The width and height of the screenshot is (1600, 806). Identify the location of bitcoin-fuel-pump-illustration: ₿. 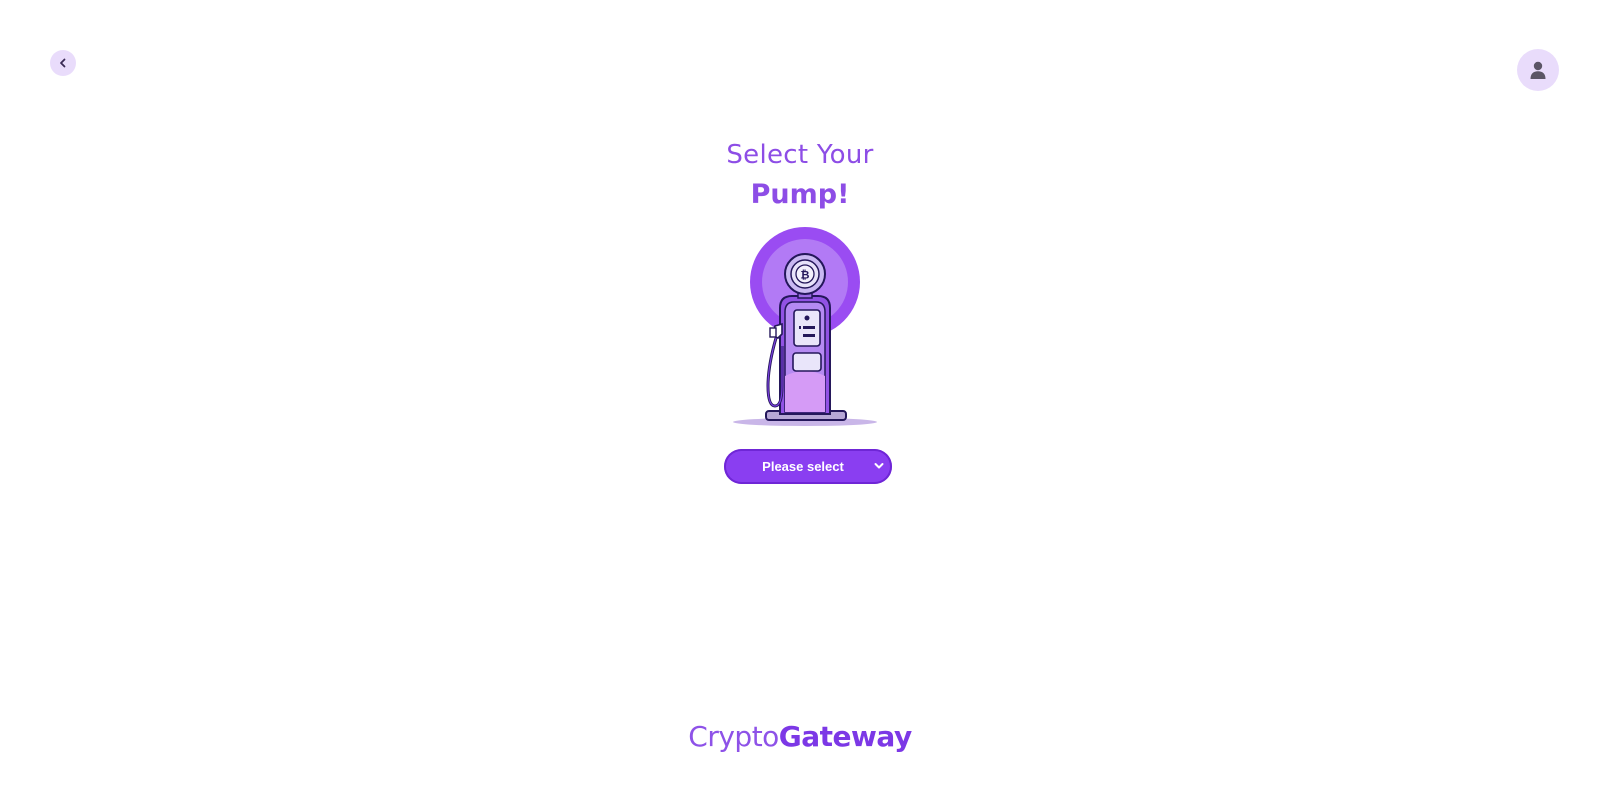
(805, 326).